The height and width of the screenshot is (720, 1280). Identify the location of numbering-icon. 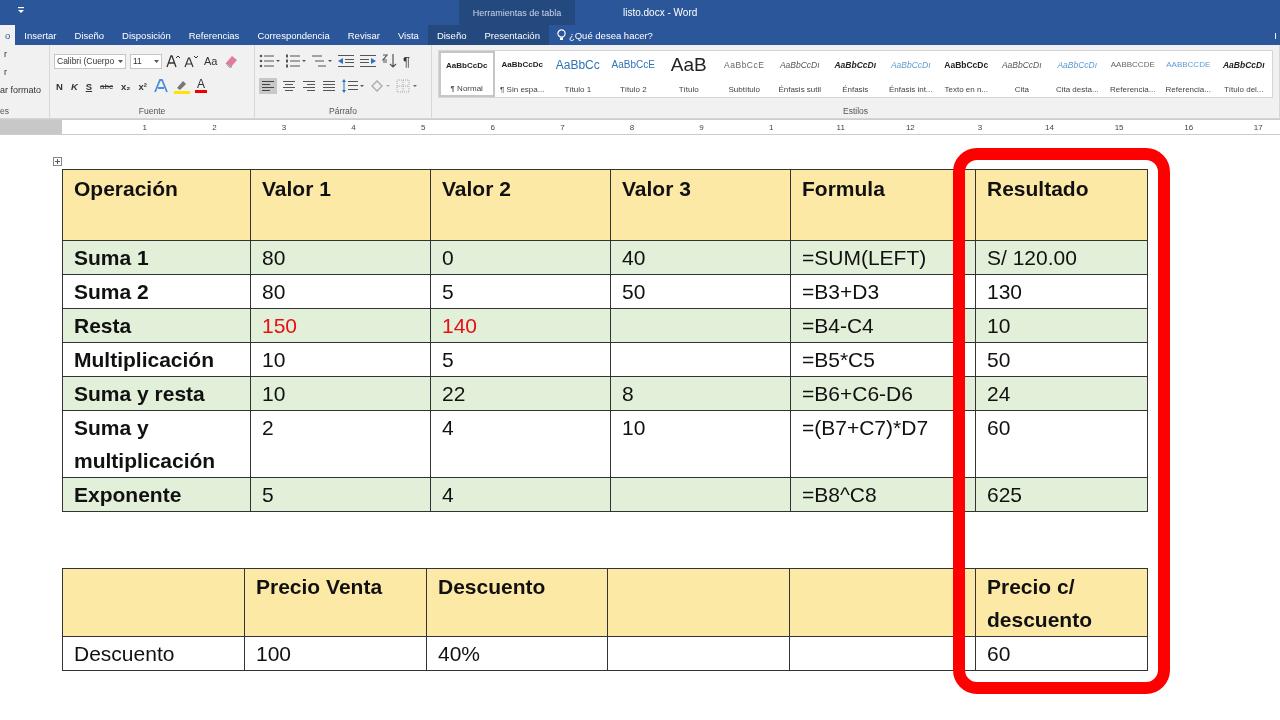
(296, 61).